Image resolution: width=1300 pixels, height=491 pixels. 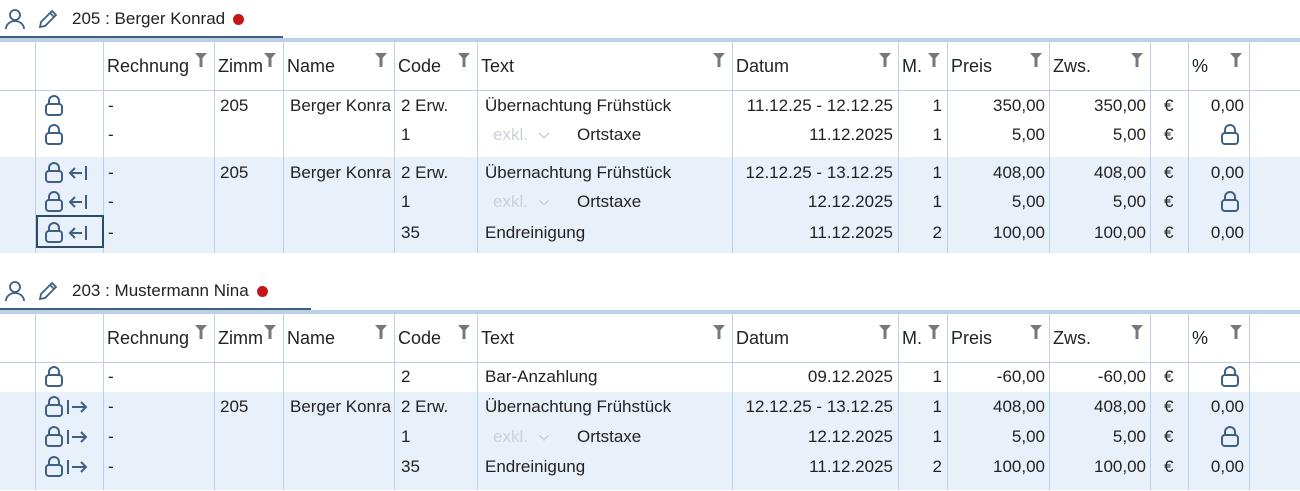 What do you see at coordinates (111, 232) in the screenshot?
I see `cell-rechnung: -` at bounding box center [111, 232].